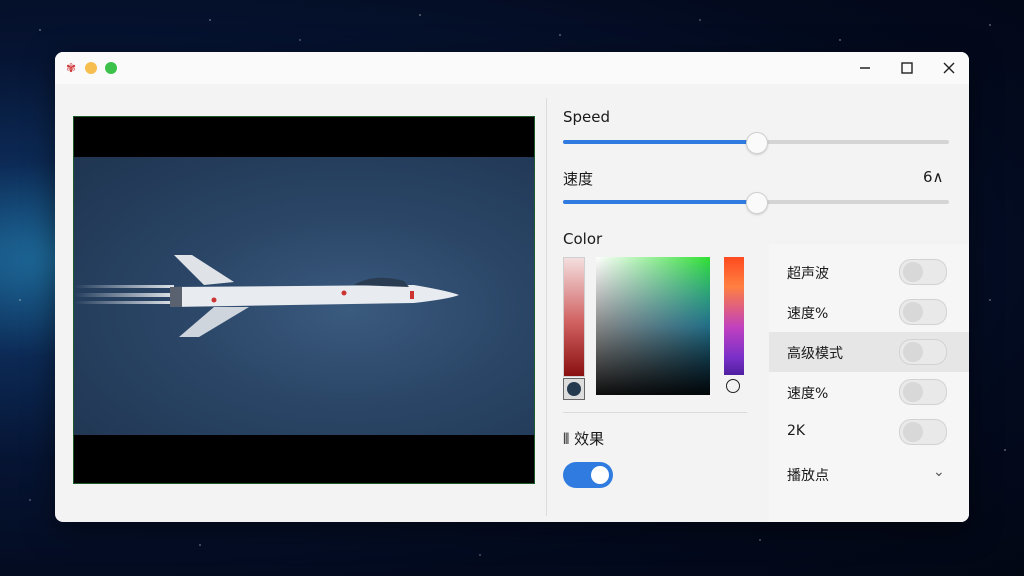 The width and height of the screenshot is (1024, 576). What do you see at coordinates (71, 68) in the screenshot?
I see `app-logo-icon: ✾` at bounding box center [71, 68].